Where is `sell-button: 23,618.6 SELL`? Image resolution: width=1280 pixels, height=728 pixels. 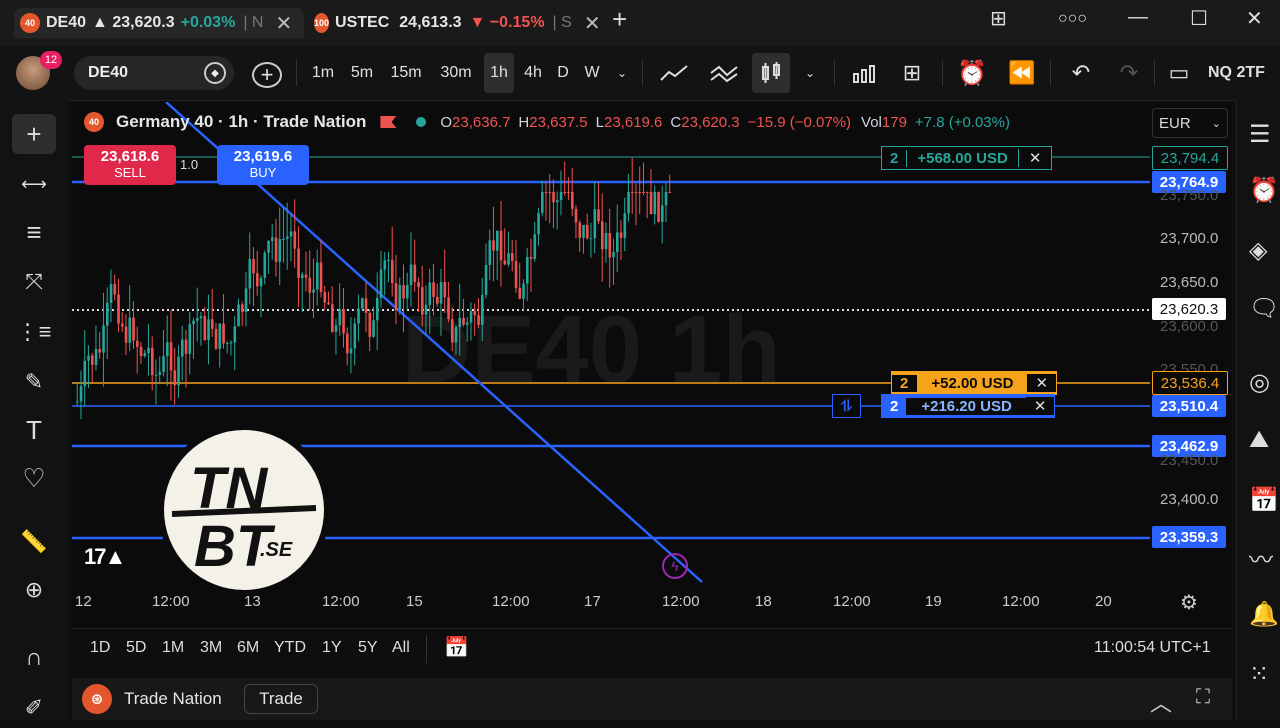 sell-button: 23,618.6 SELL is located at coordinates (130, 165).